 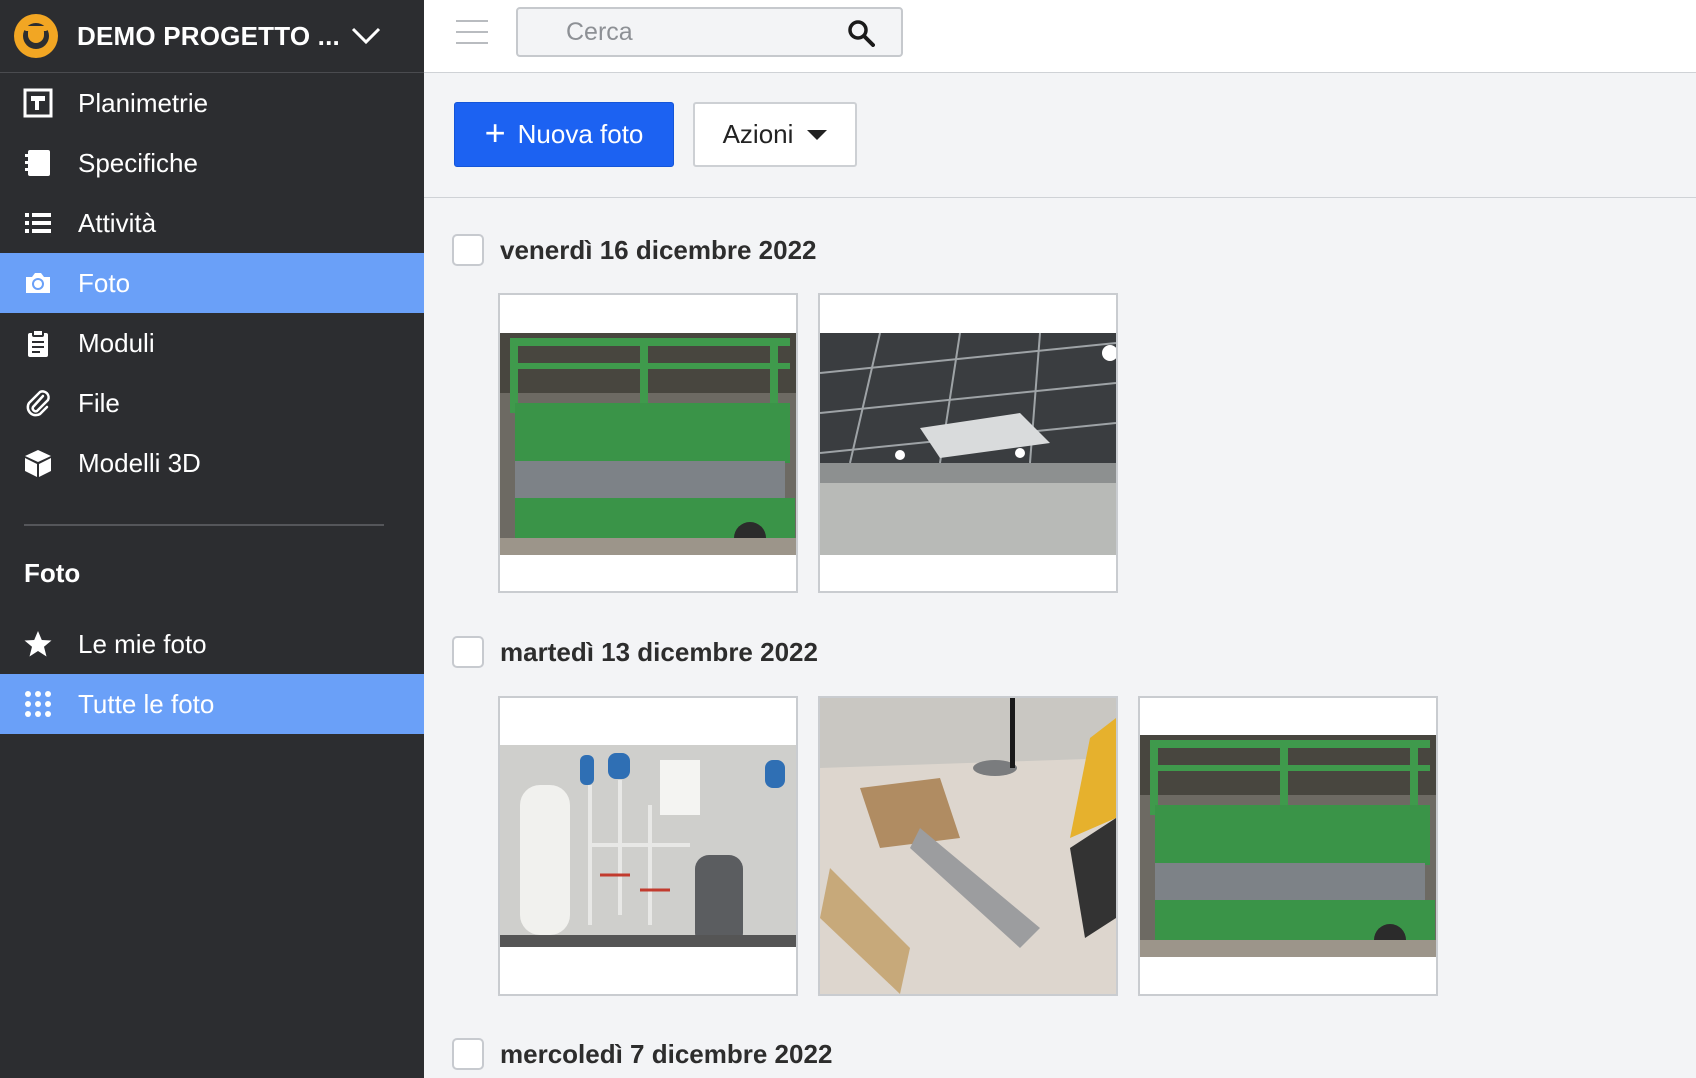 I want to click on photo-boiler-room, so click(x=648, y=846).